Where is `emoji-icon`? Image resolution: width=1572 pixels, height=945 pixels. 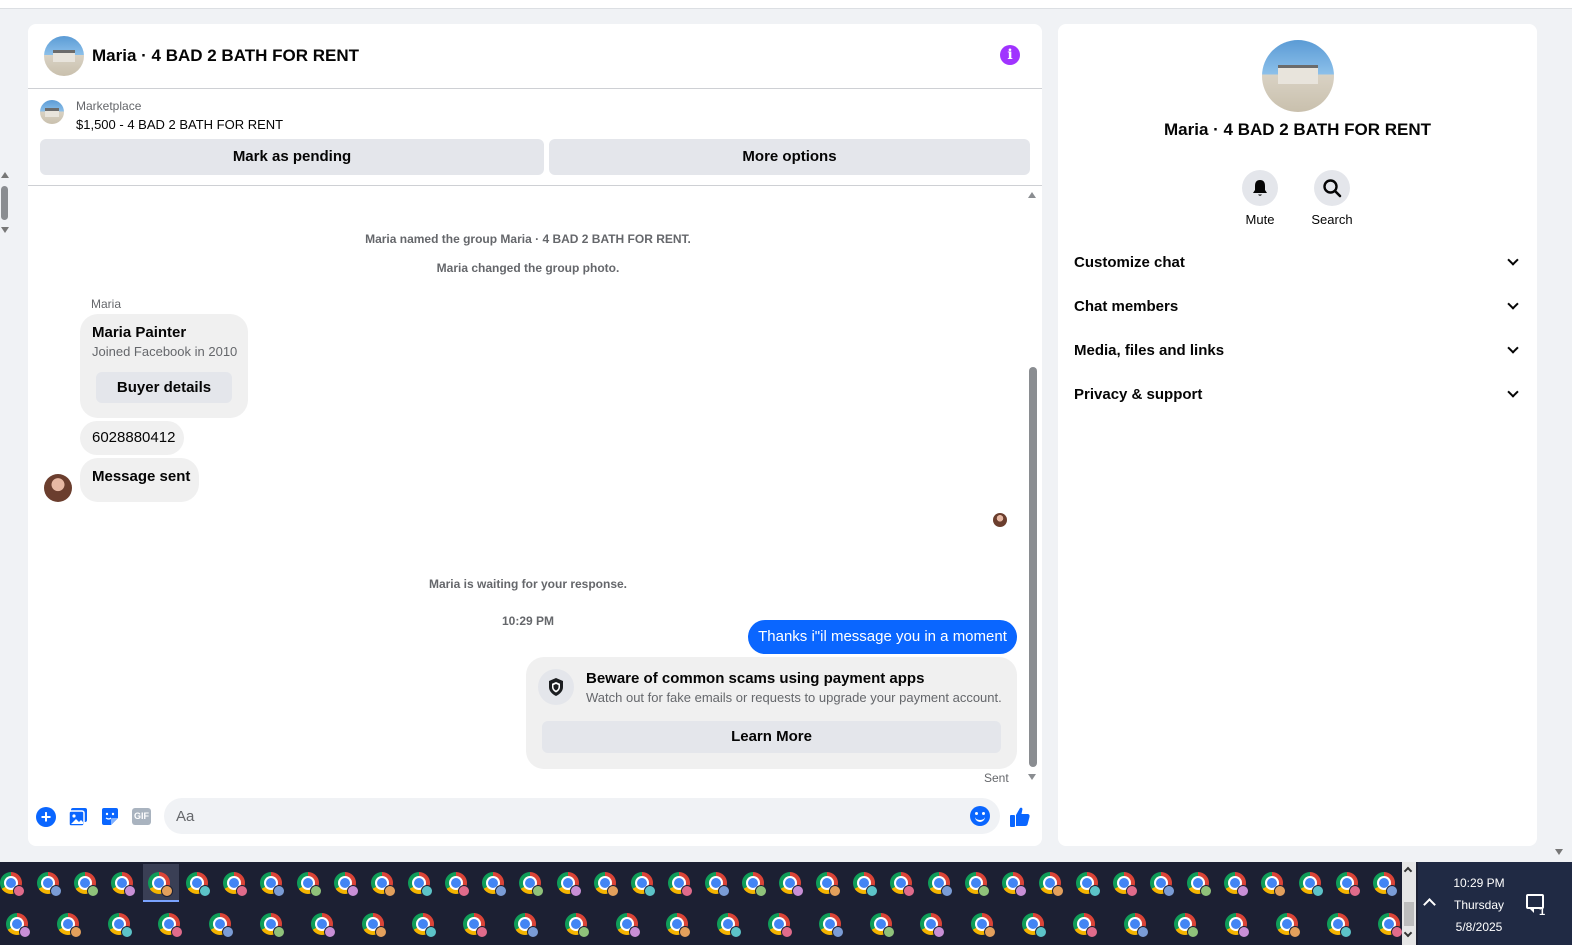
emoji-icon is located at coordinates (980, 816).